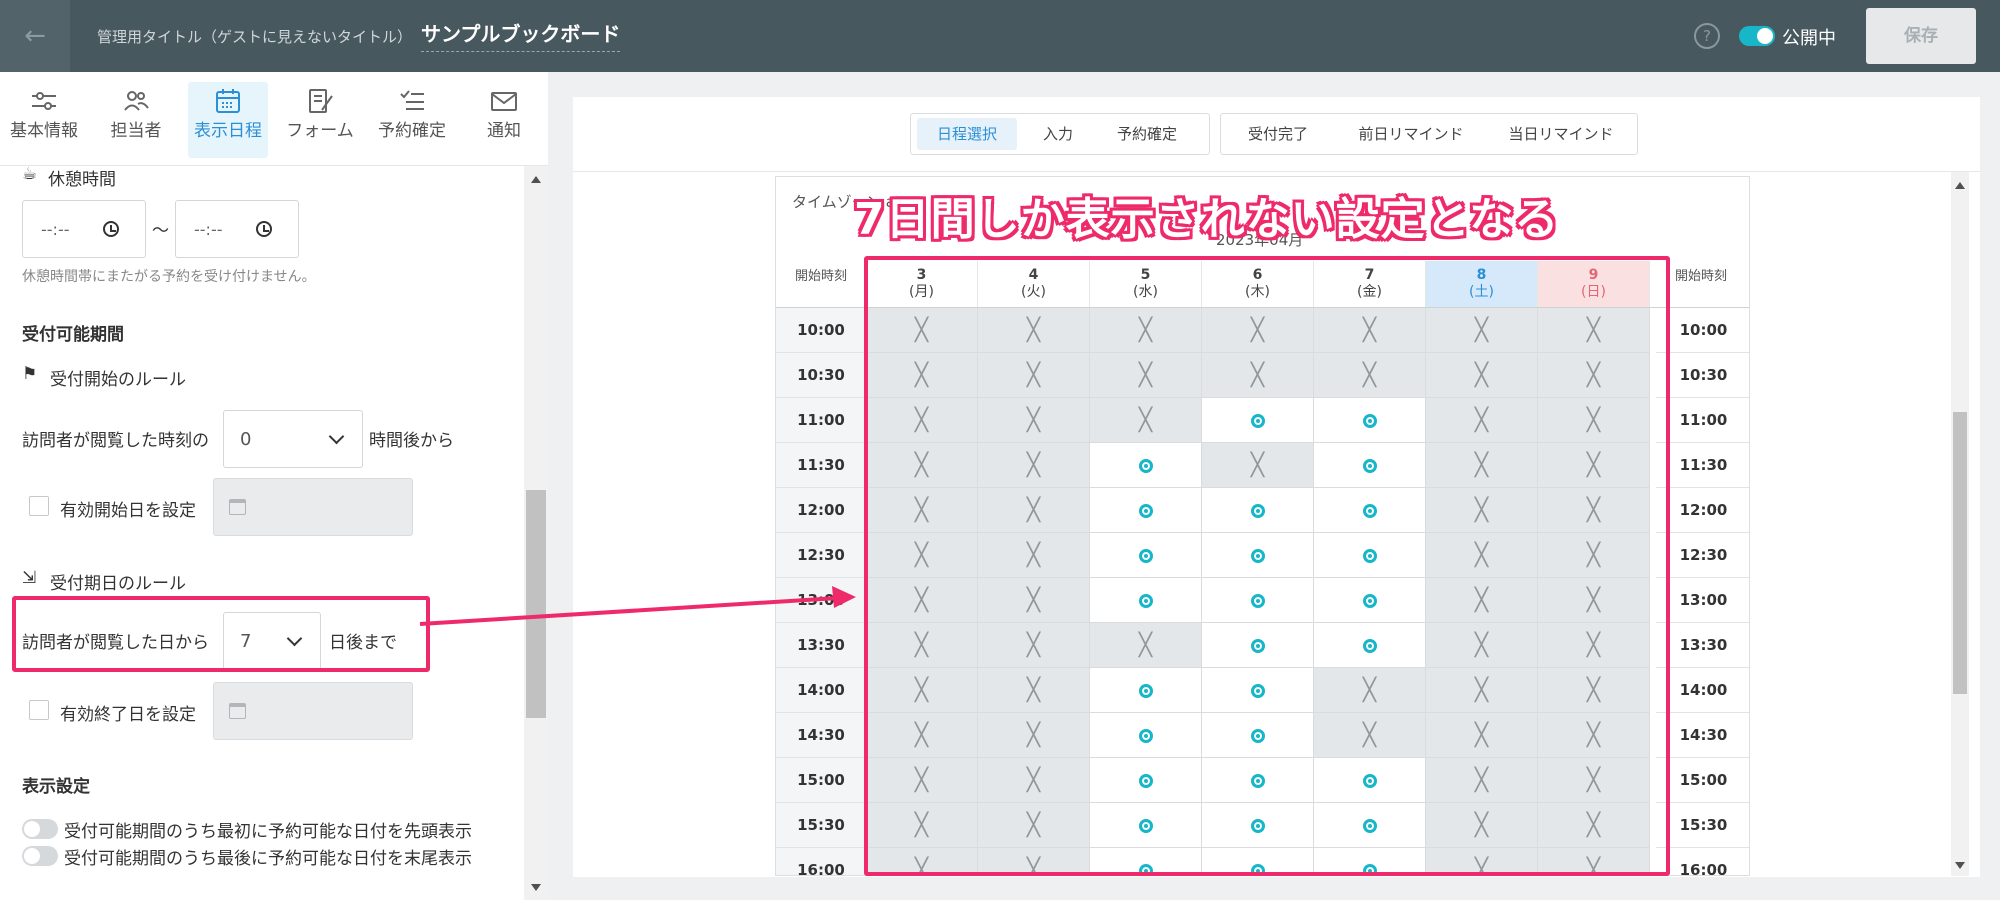 Image resolution: width=2000 pixels, height=900 pixels. What do you see at coordinates (274, 119) in the screenshot?
I see `settings-tabs: 基本情報 担当者 表示日程 フォーム 予約確定 通知` at bounding box center [274, 119].